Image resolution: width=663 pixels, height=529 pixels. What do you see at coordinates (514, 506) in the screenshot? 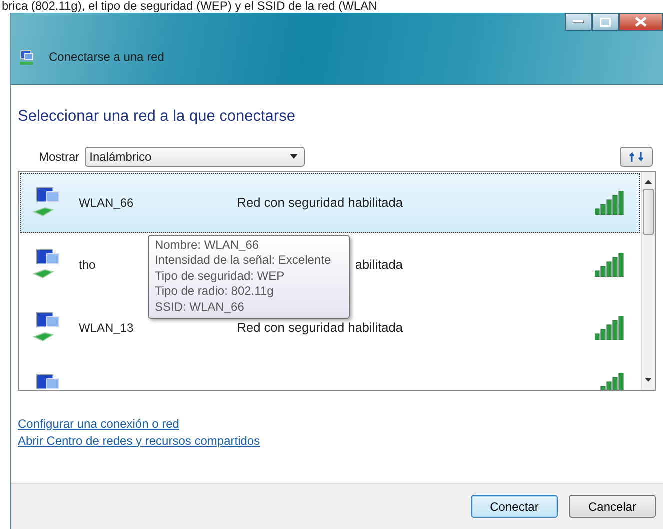
I see `dialog-button: Conectar` at bounding box center [514, 506].